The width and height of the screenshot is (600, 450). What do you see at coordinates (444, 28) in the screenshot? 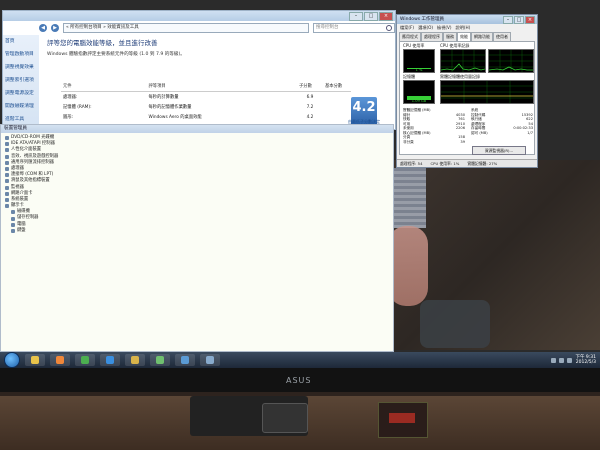
I see `menu-item: 檢視(V)` at bounding box center [444, 28].